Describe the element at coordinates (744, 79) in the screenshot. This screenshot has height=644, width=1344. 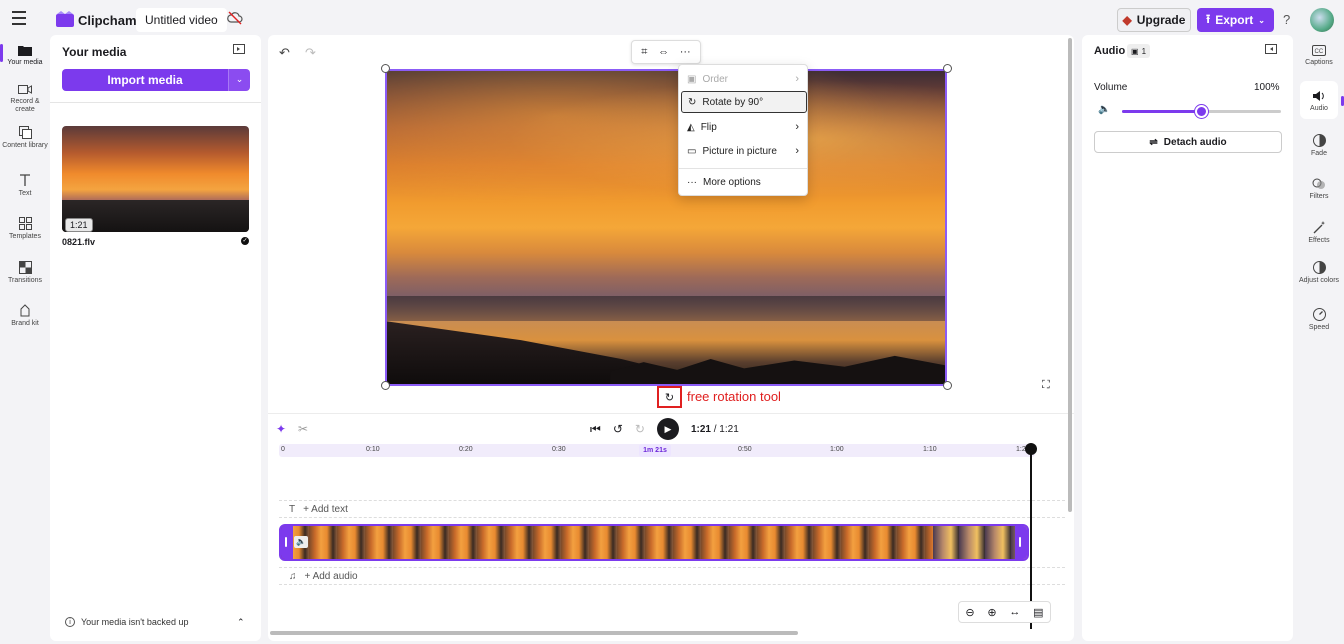
I see `menu-item-order: ▣ Order ›` at that location.